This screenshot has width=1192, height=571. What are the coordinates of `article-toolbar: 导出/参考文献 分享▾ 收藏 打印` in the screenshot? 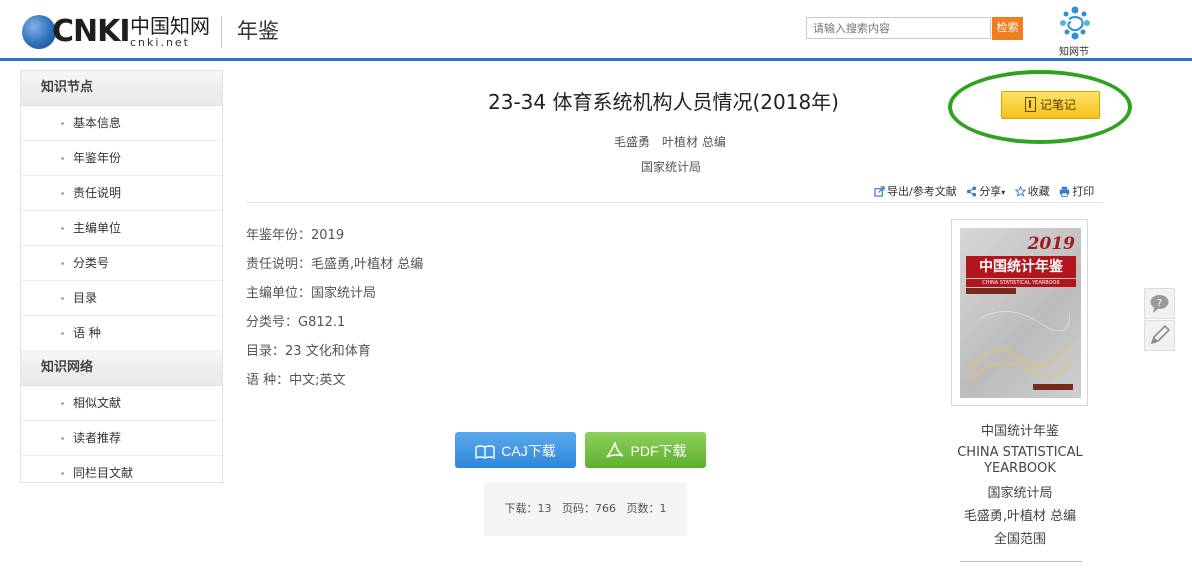 It's located at (987, 192).